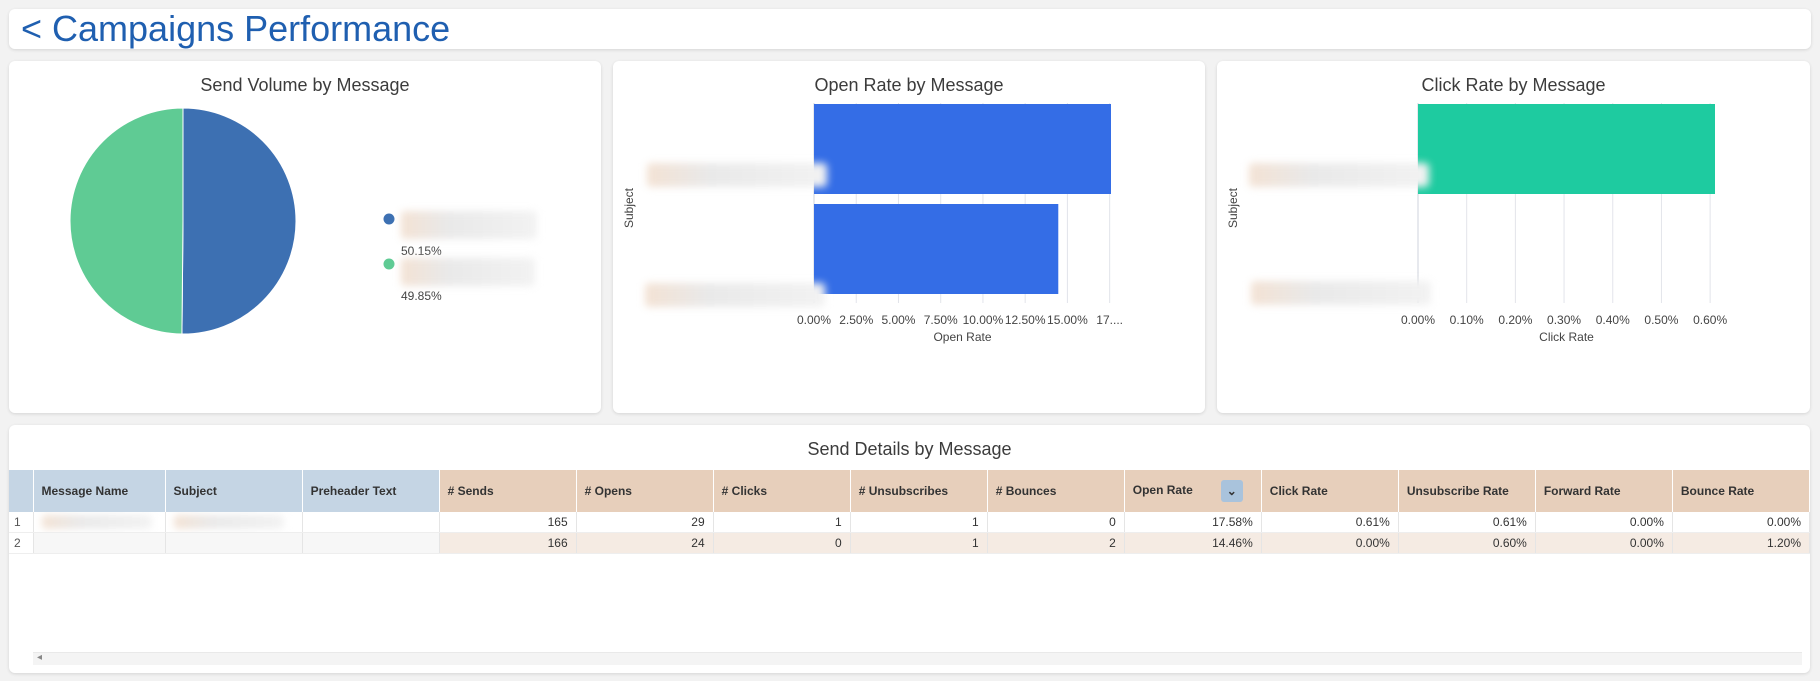 This screenshot has width=1820, height=681. What do you see at coordinates (508, 522) in the screenshot?
I see `sends-cell: 165` at bounding box center [508, 522].